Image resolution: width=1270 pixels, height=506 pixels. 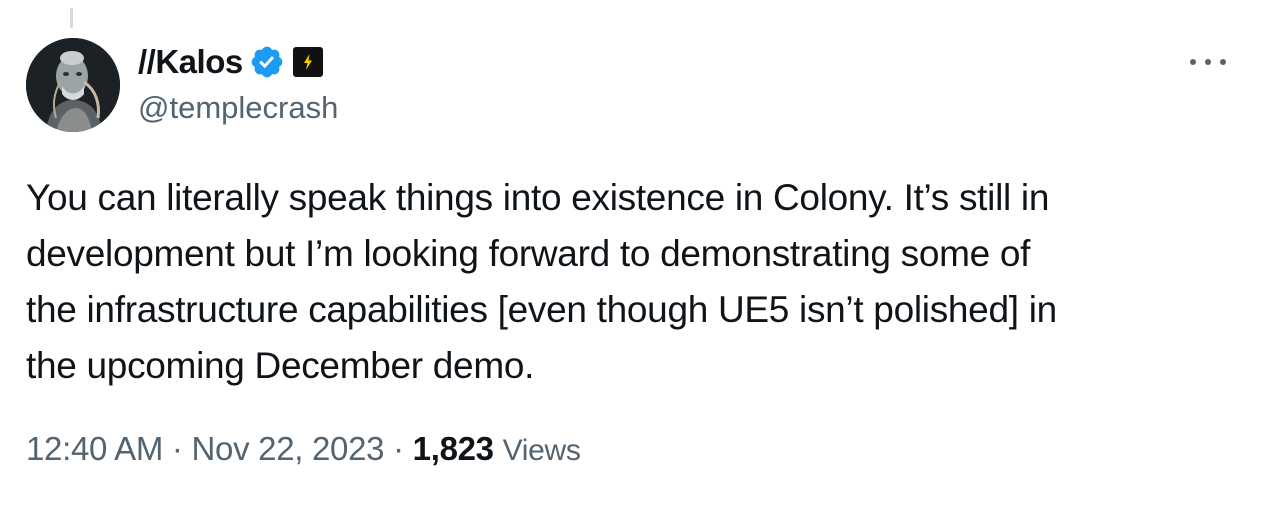 I want to click on avatar-portrait, so click(x=73, y=85).